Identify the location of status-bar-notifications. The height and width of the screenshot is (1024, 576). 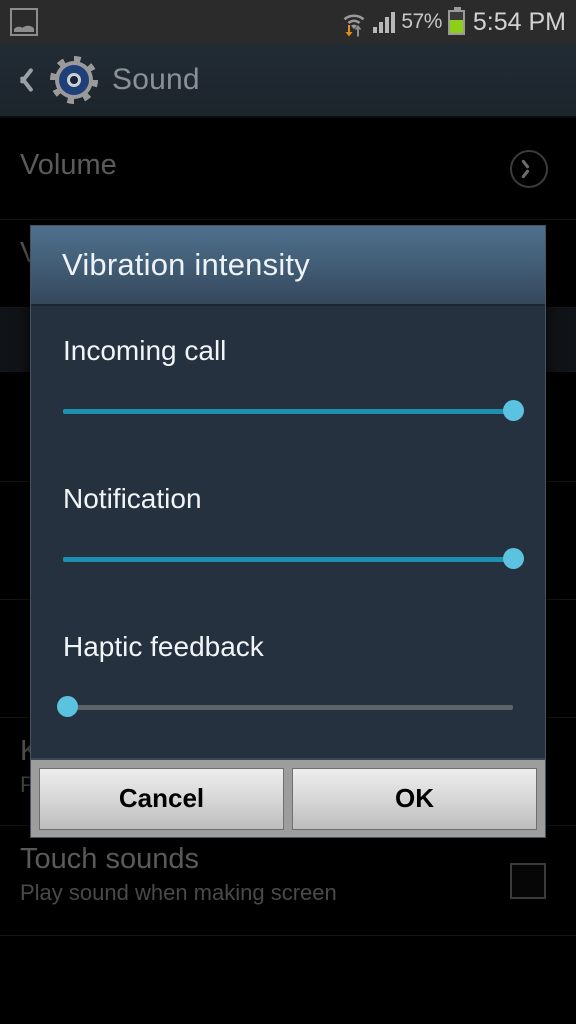
(19, 22).